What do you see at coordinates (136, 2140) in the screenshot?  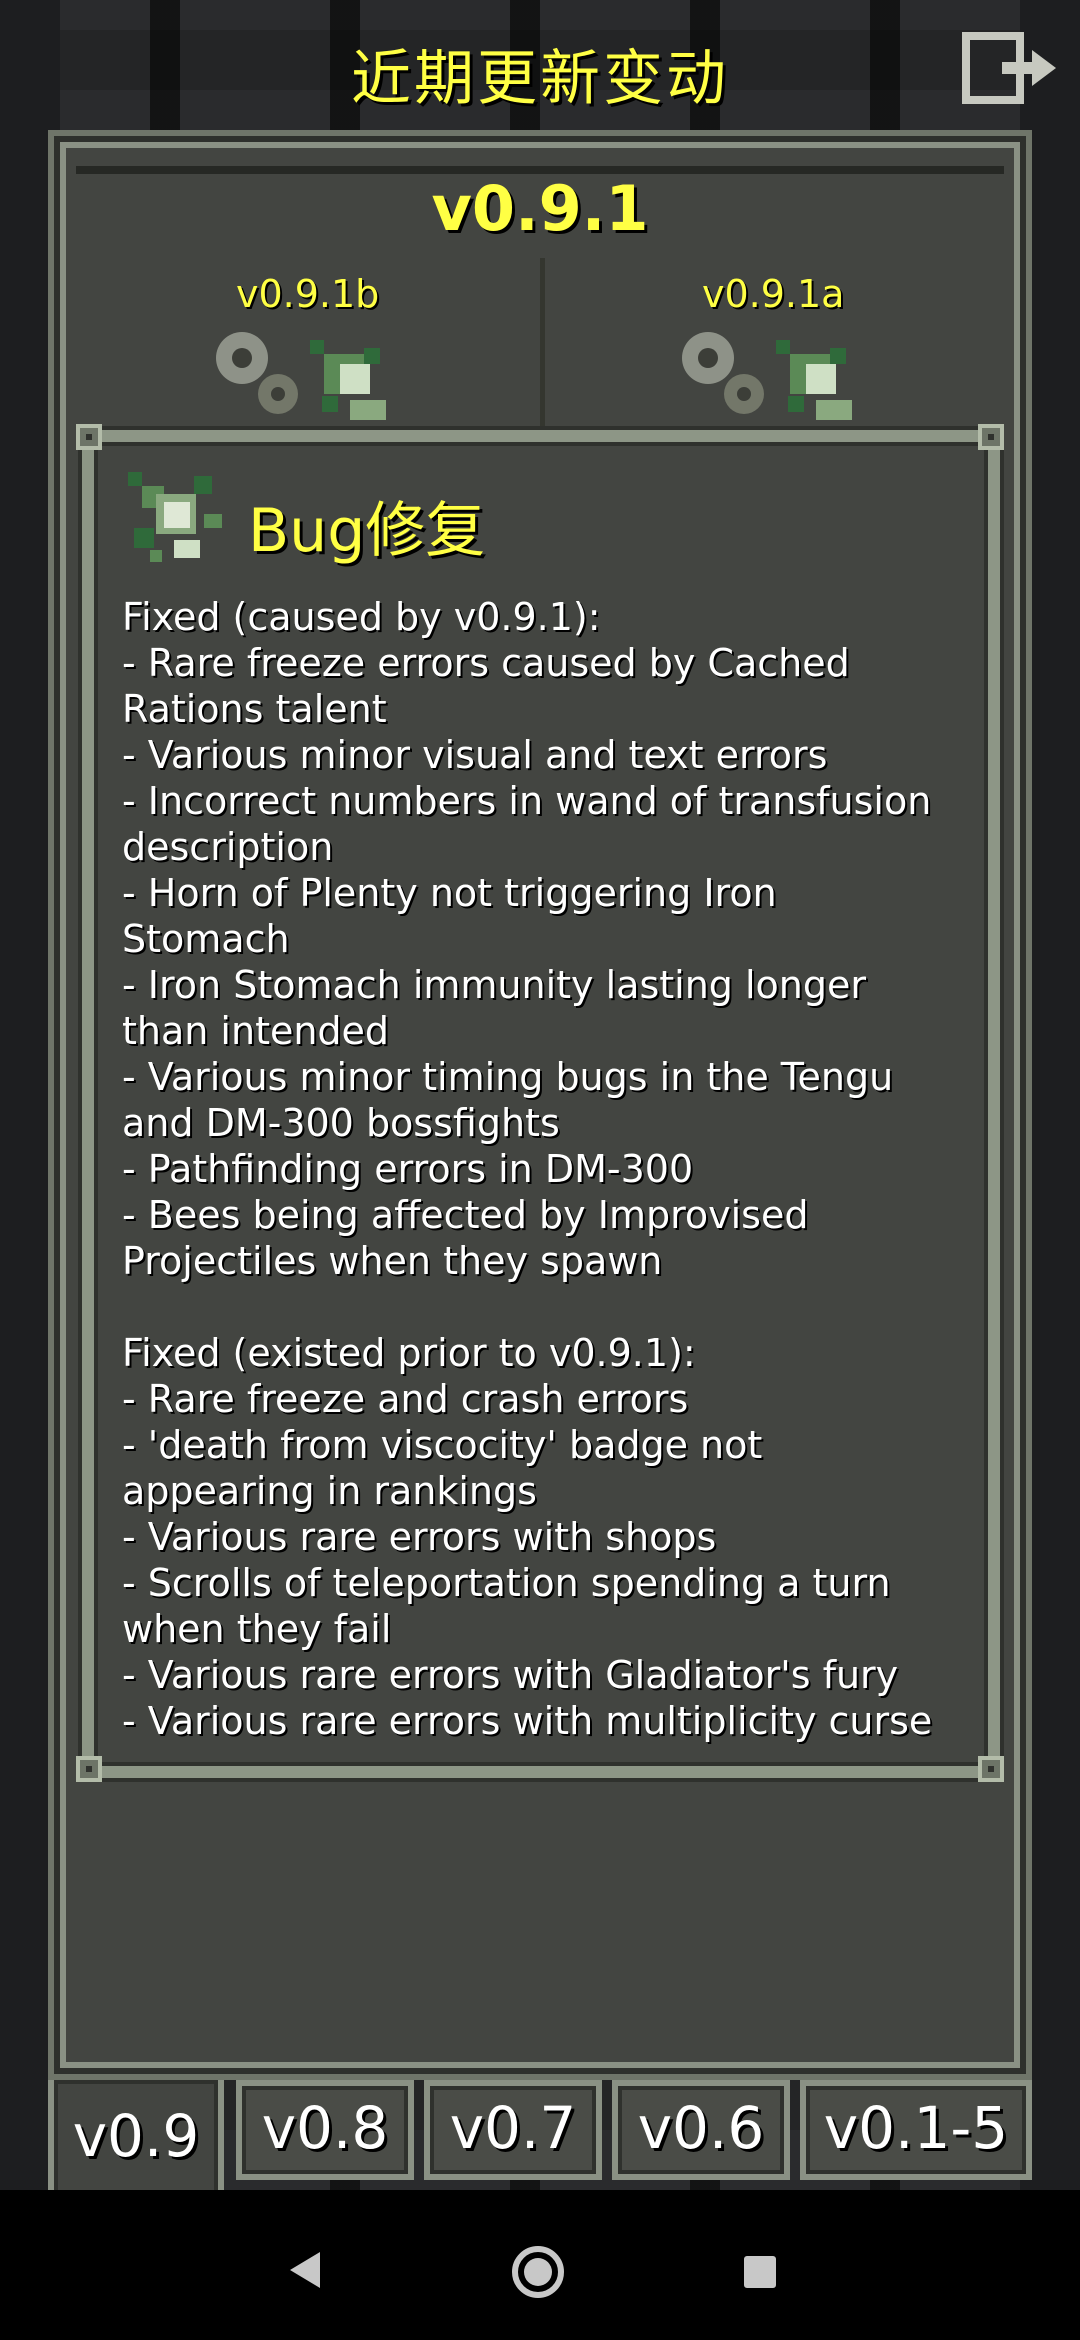 I see `tab-v0-9: v0.9` at bounding box center [136, 2140].